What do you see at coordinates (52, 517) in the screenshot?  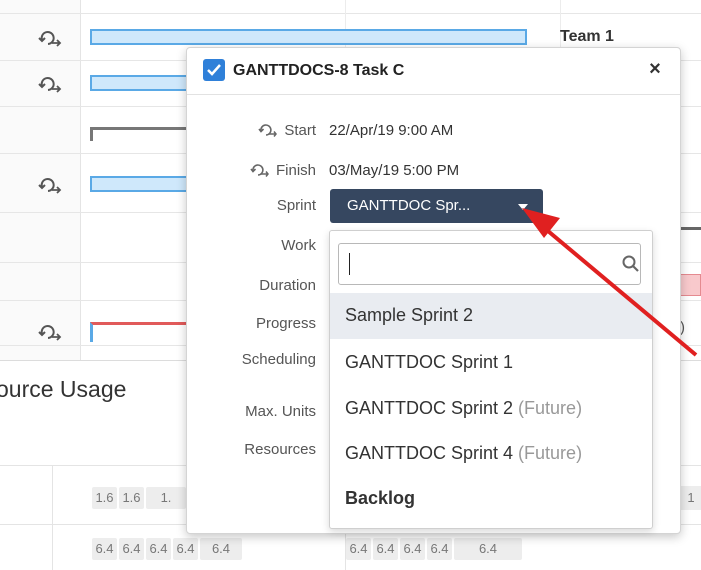 I see `usage-col-divider` at bounding box center [52, 517].